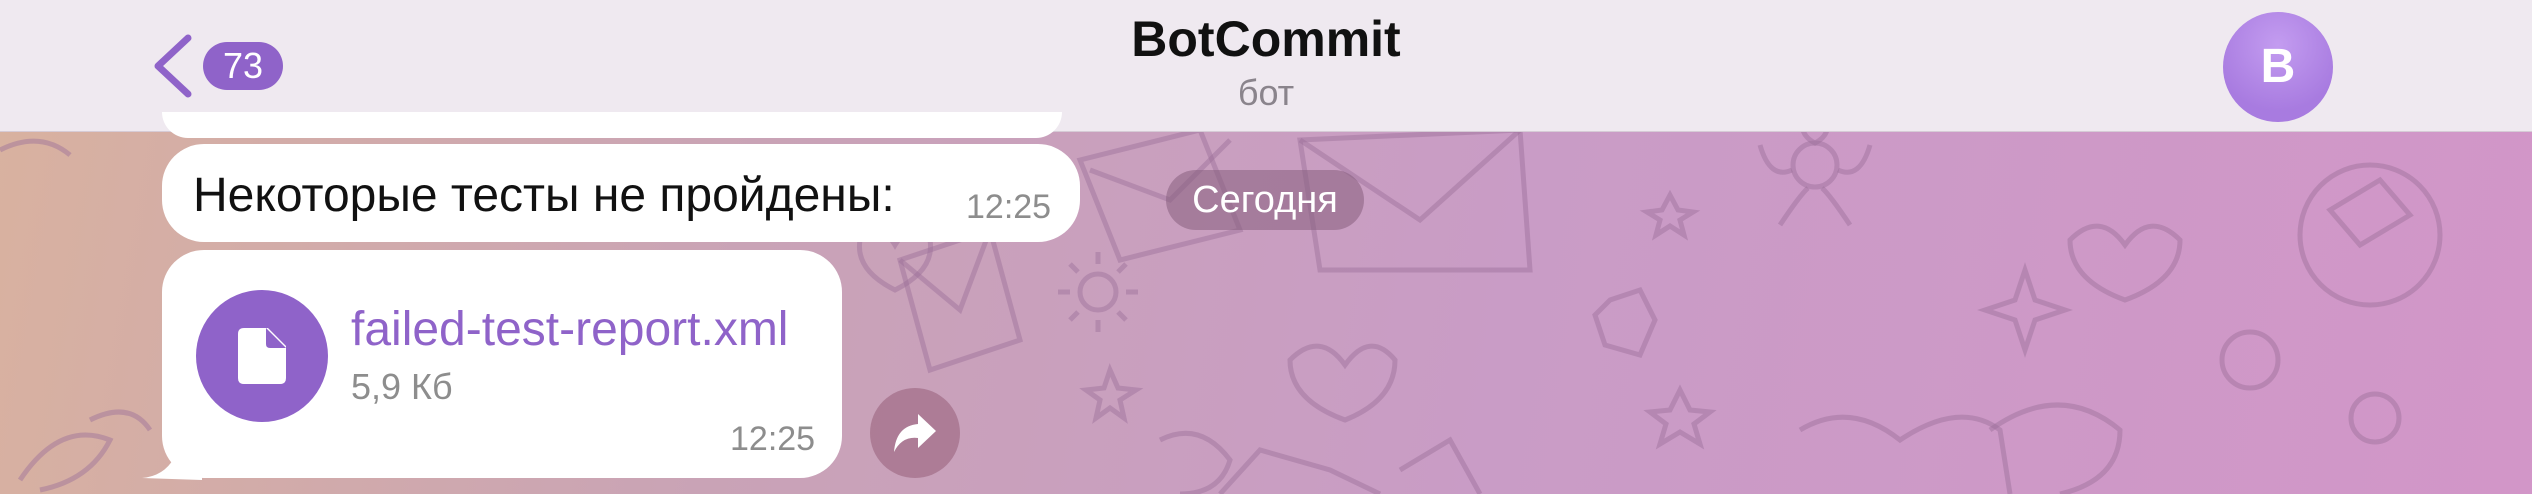 The height and width of the screenshot is (494, 2532). I want to click on document-icon, so click(262, 356).